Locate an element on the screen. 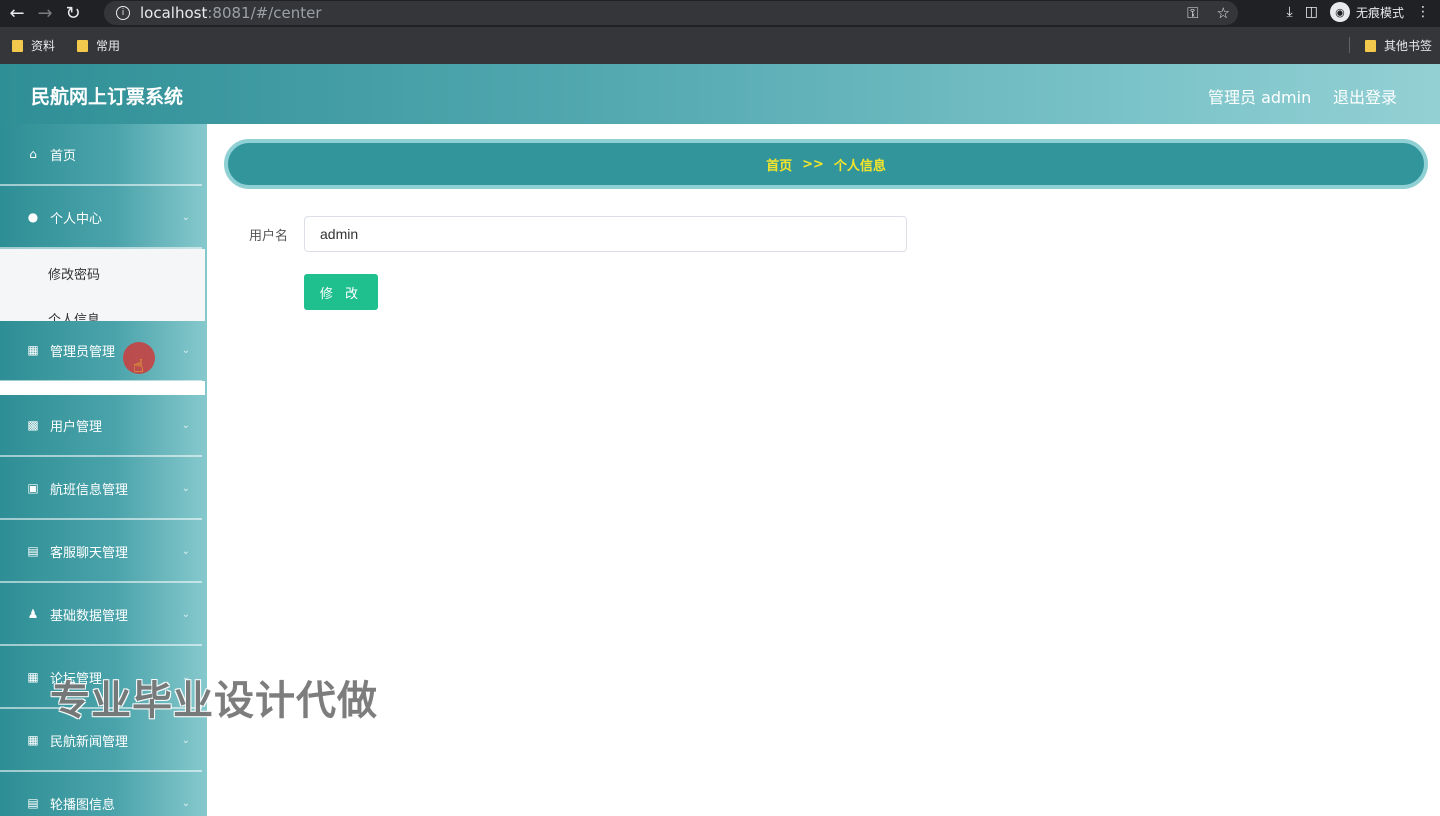 The height and width of the screenshot is (816, 1440). app-title: 民航网上订票系统 is located at coordinates (107, 97).